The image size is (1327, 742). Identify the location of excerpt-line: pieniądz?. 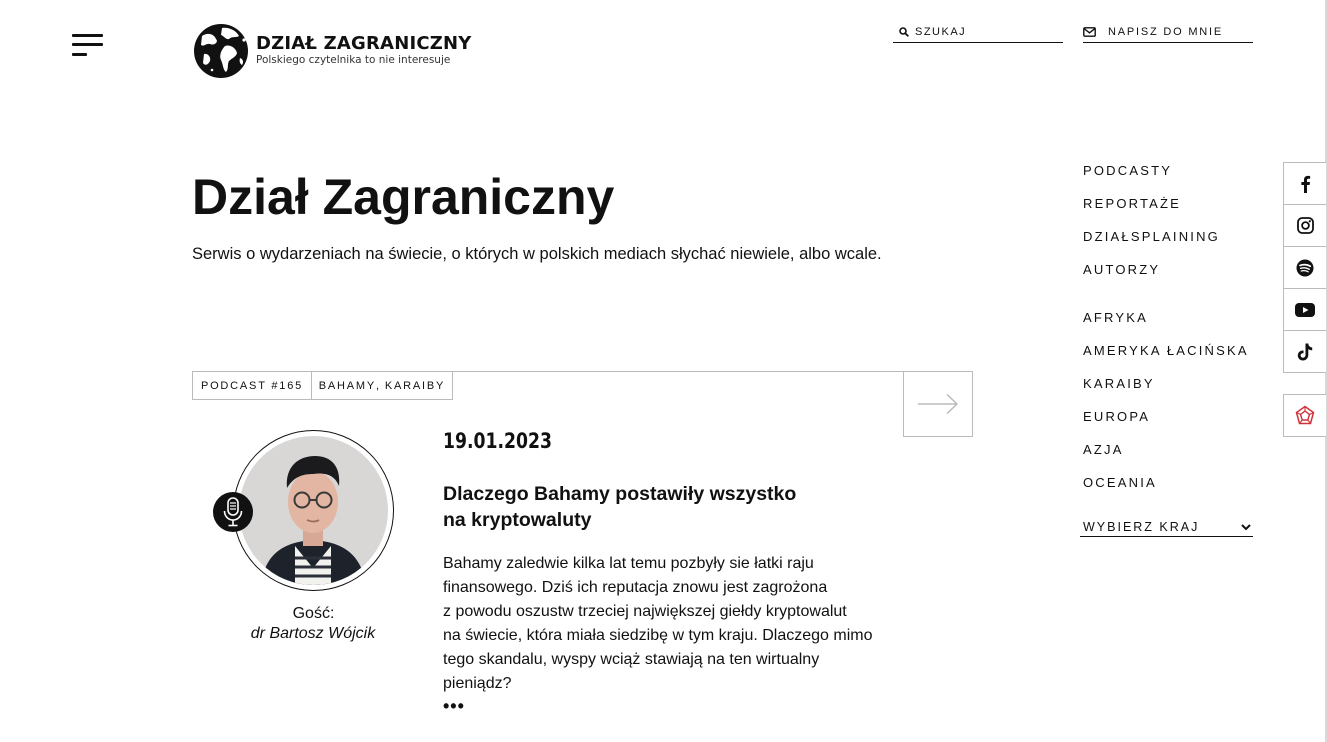
(477, 683).